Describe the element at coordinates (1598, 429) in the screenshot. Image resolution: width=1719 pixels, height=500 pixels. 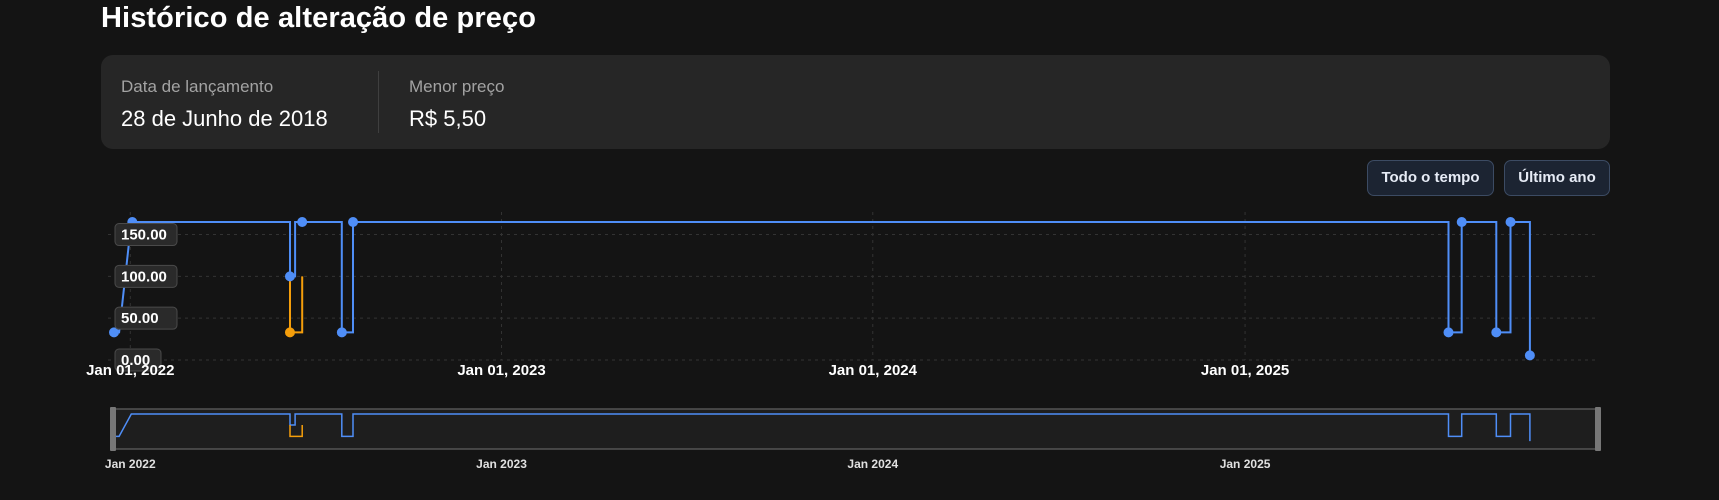
I see `navigator-handle-right` at that location.